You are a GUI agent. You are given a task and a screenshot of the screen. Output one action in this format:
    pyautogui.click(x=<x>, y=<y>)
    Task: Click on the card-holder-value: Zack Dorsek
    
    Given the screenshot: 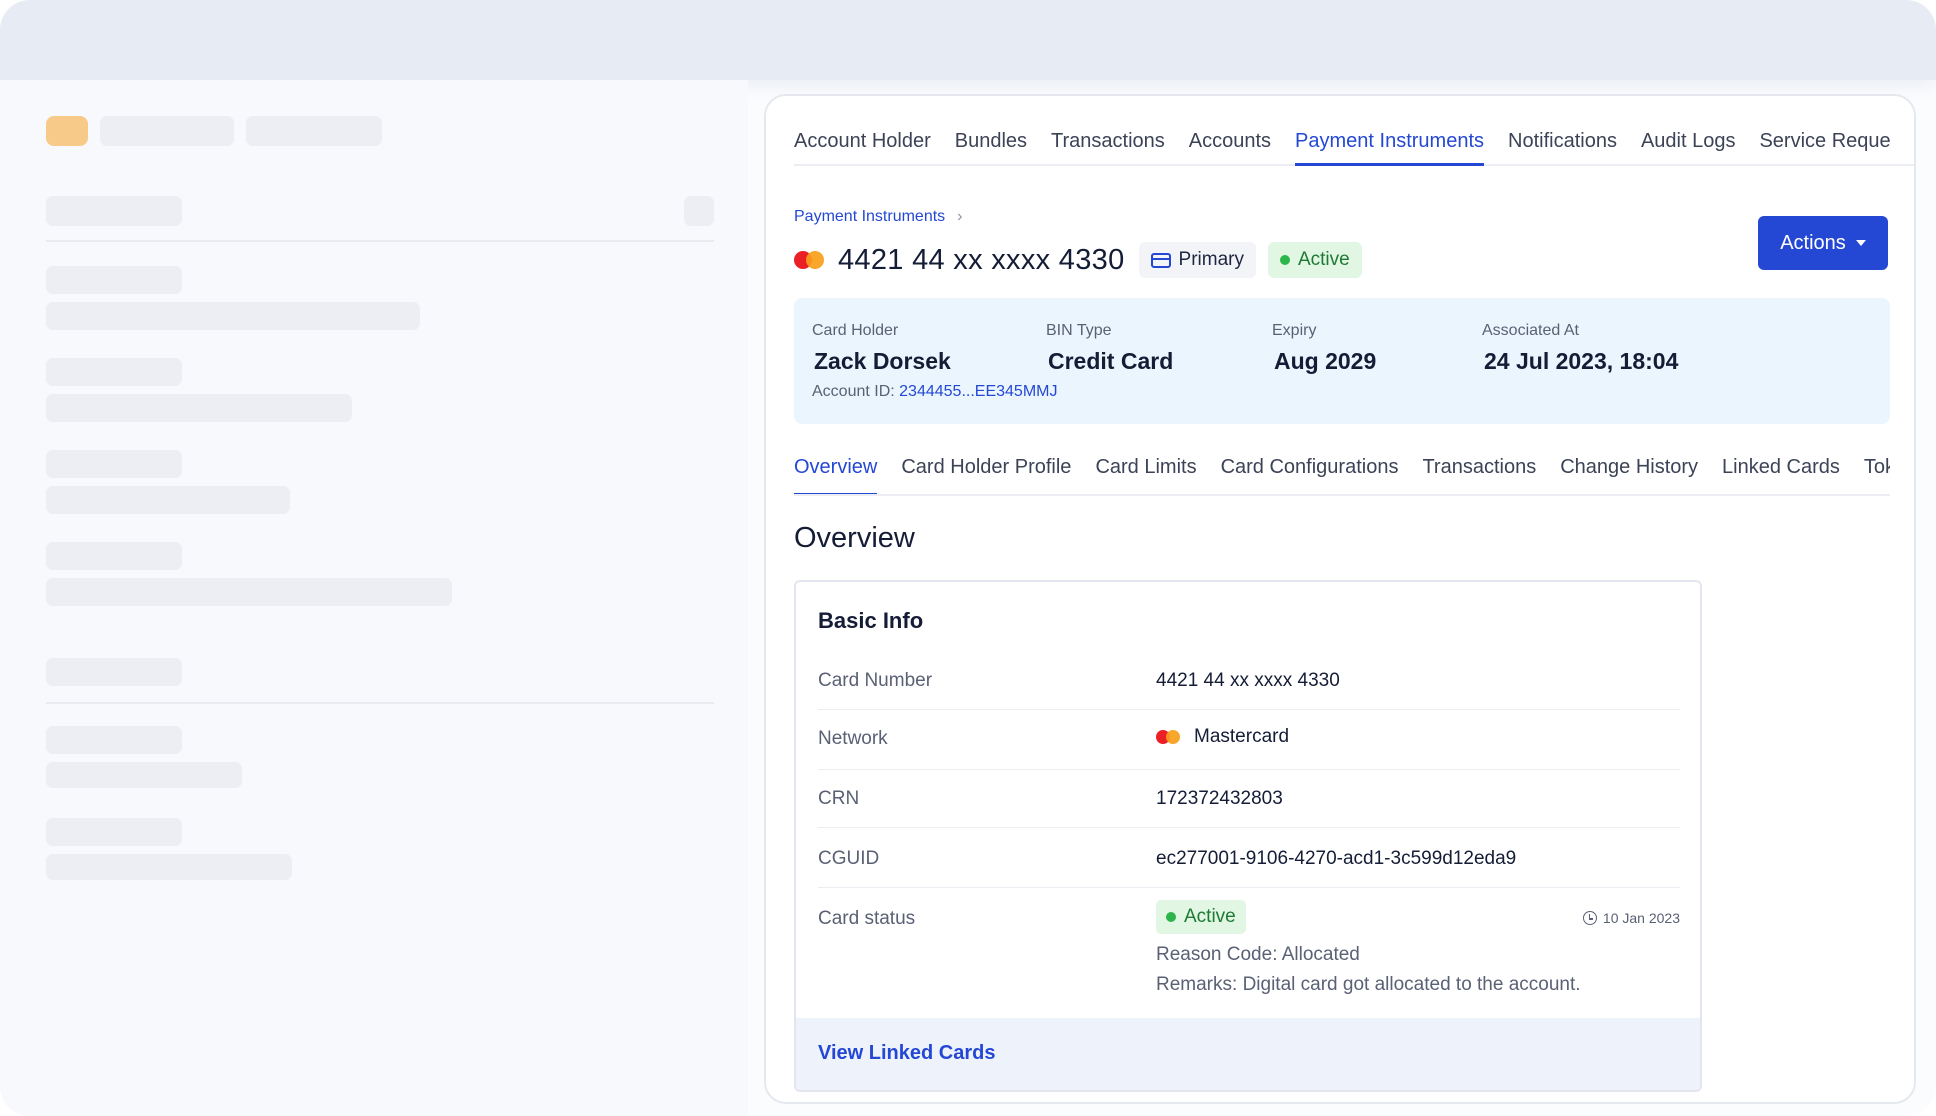 What is the action you would take?
    pyautogui.click(x=882, y=361)
    